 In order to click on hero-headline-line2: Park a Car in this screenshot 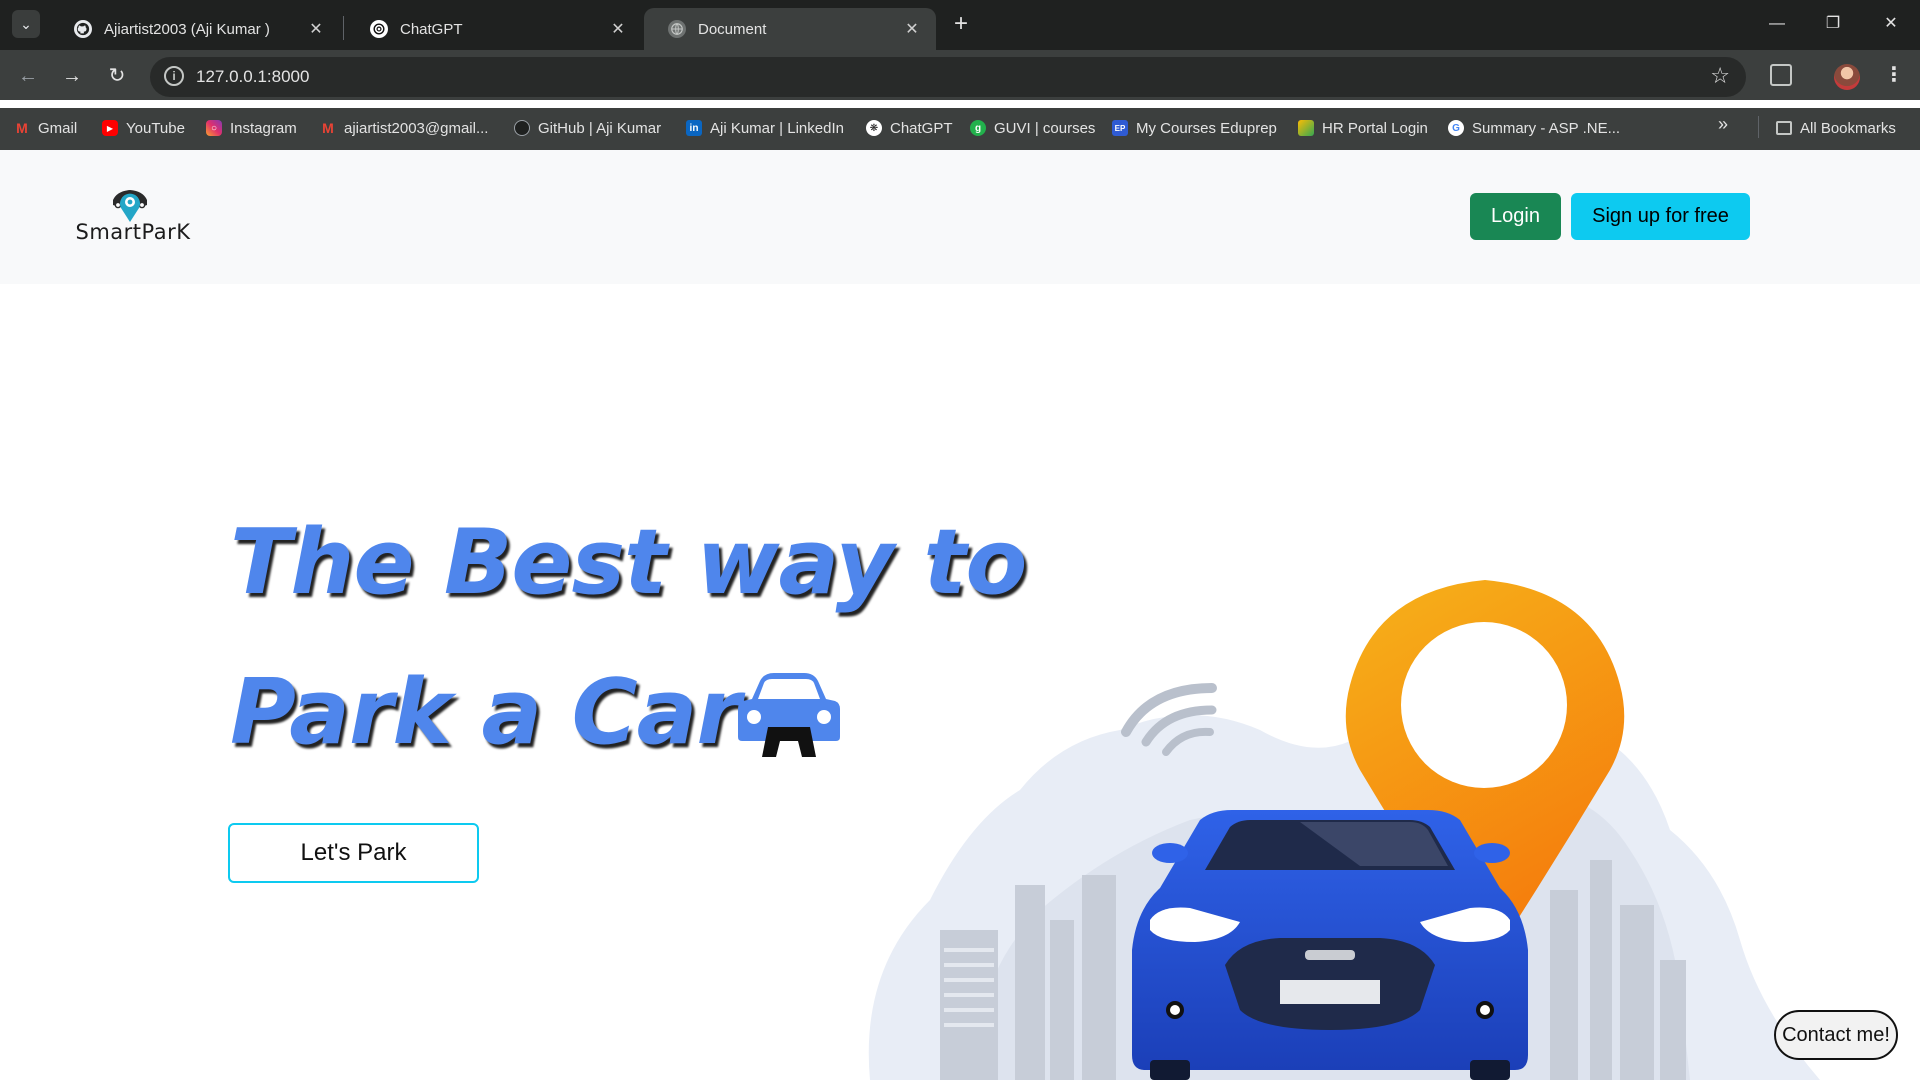, I will do `click(485, 712)`.